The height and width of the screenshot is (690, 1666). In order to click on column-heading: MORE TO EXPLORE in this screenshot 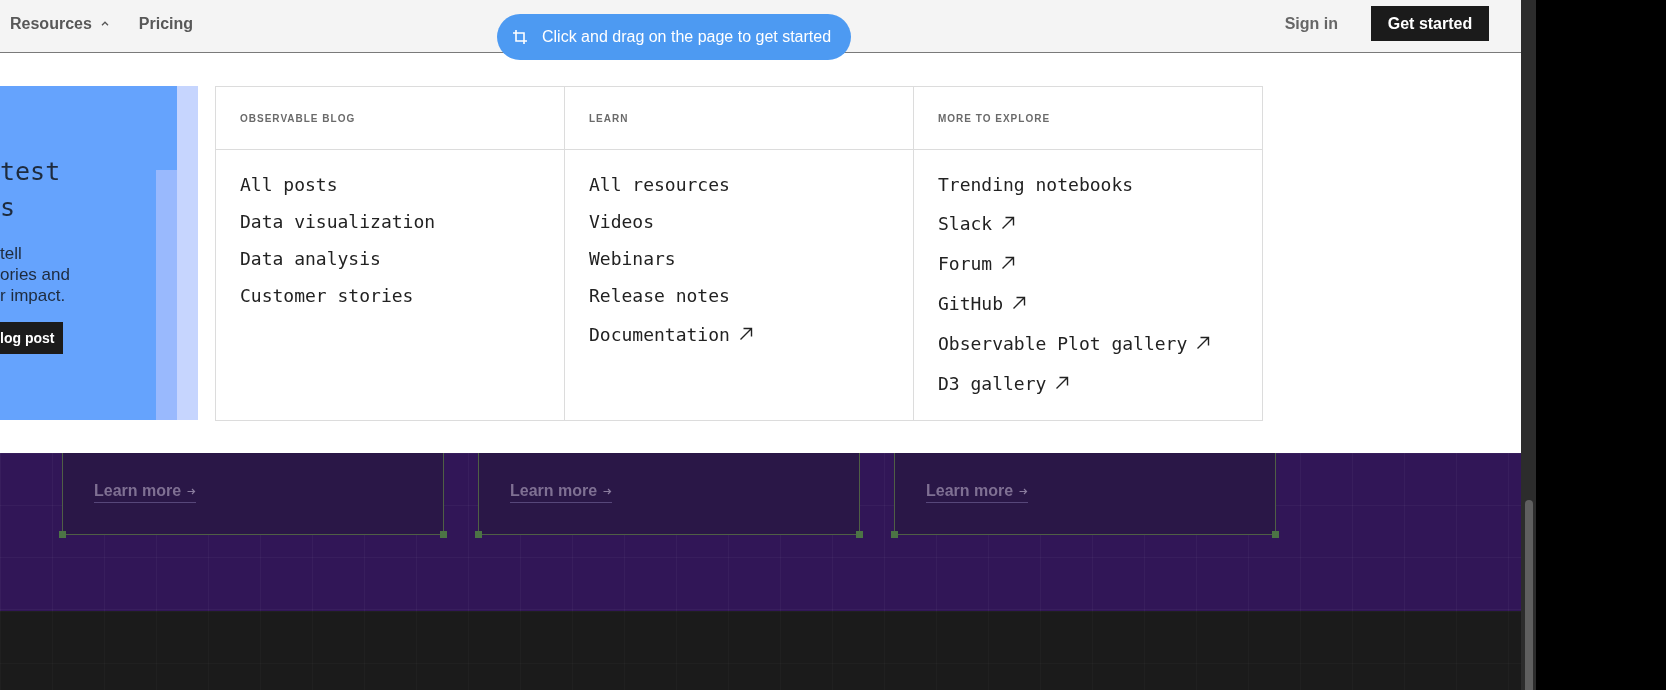, I will do `click(994, 118)`.